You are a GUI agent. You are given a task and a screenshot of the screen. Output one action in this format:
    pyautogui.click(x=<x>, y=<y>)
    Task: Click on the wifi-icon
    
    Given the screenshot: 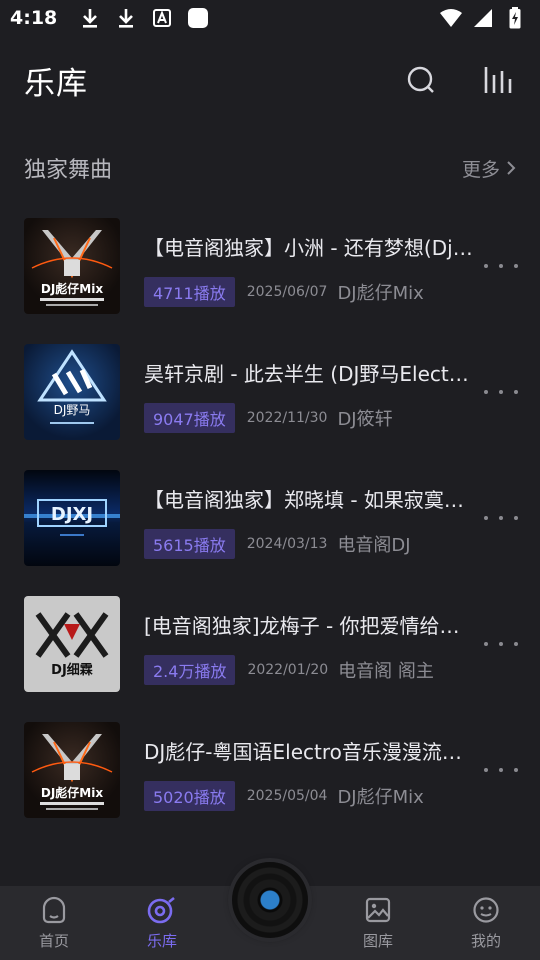 What is the action you would take?
    pyautogui.click(x=451, y=18)
    